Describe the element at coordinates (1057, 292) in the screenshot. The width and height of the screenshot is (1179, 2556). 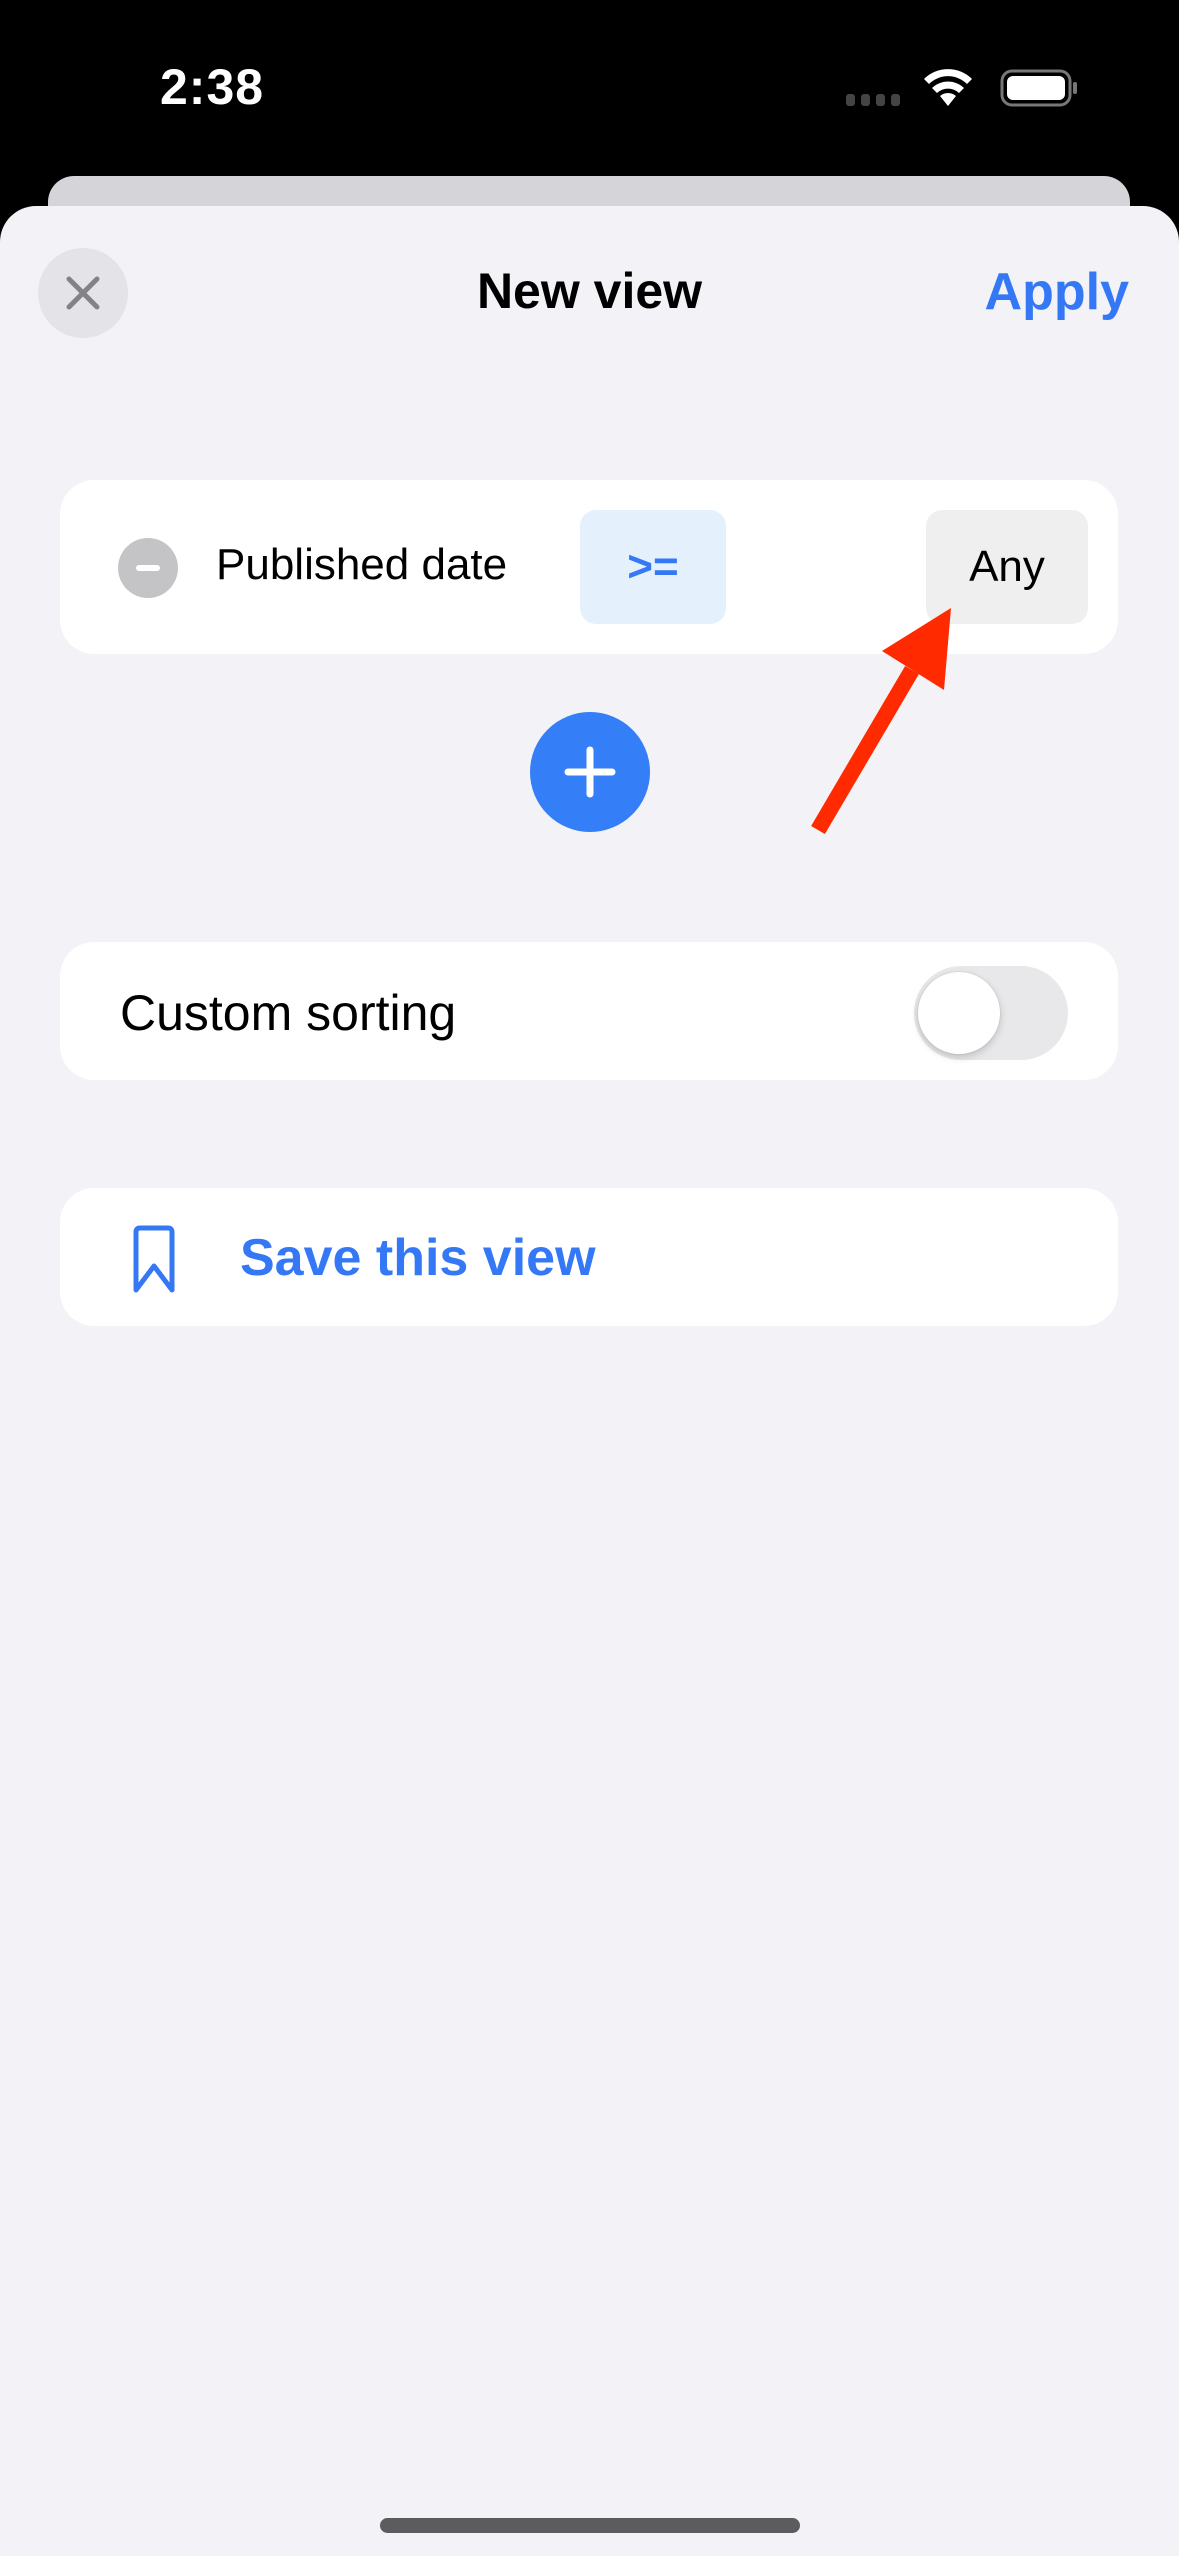
I see `apply-button: Apply` at that location.